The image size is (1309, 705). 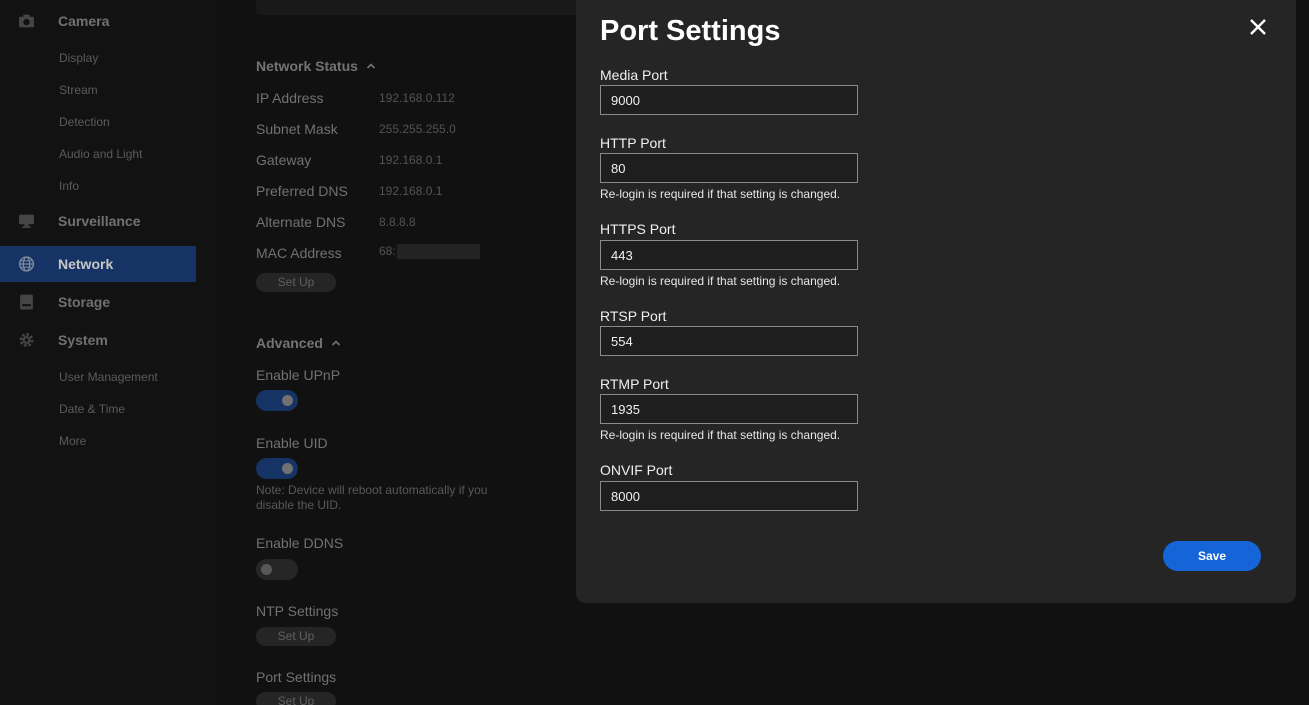 What do you see at coordinates (729, 496) in the screenshot?
I see `onvif-port-input` at bounding box center [729, 496].